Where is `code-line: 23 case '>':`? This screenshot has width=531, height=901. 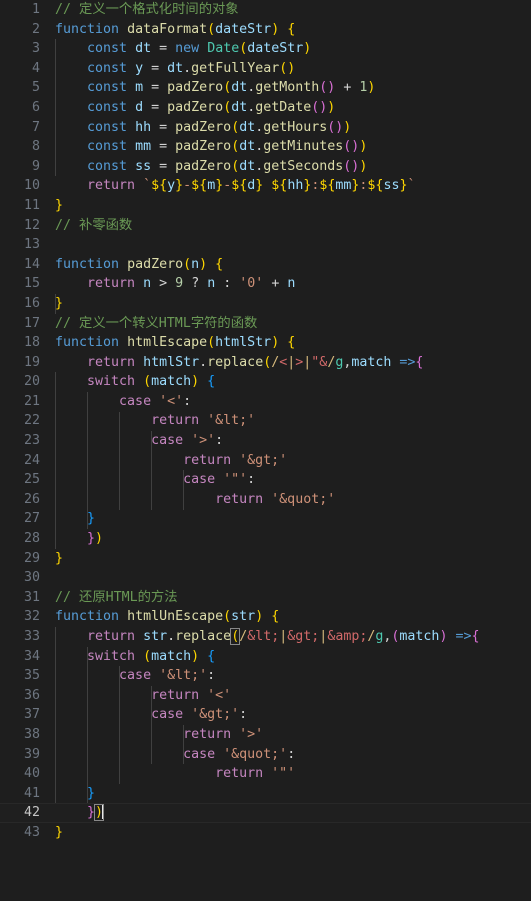
code-line: 23 case '>': is located at coordinates (265, 441).